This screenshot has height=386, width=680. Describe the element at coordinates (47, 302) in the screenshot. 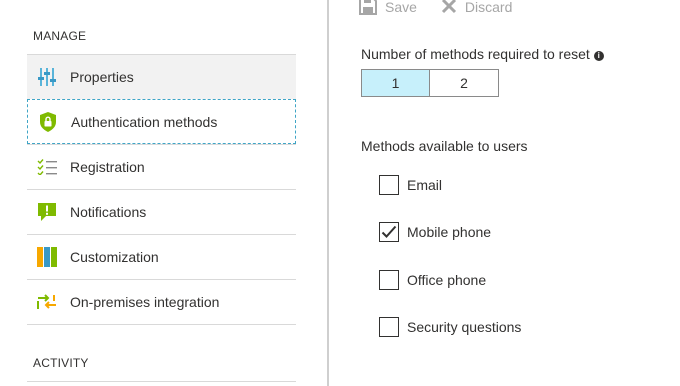

I see `sync-icon` at that location.